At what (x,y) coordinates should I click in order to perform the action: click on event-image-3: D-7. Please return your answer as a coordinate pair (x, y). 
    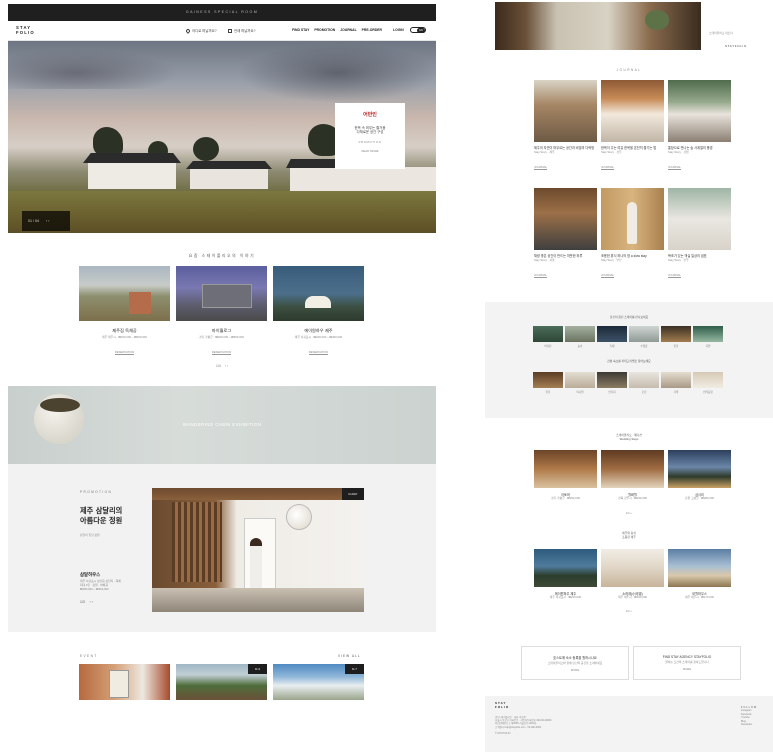
    Looking at the image, I should click on (318, 682).